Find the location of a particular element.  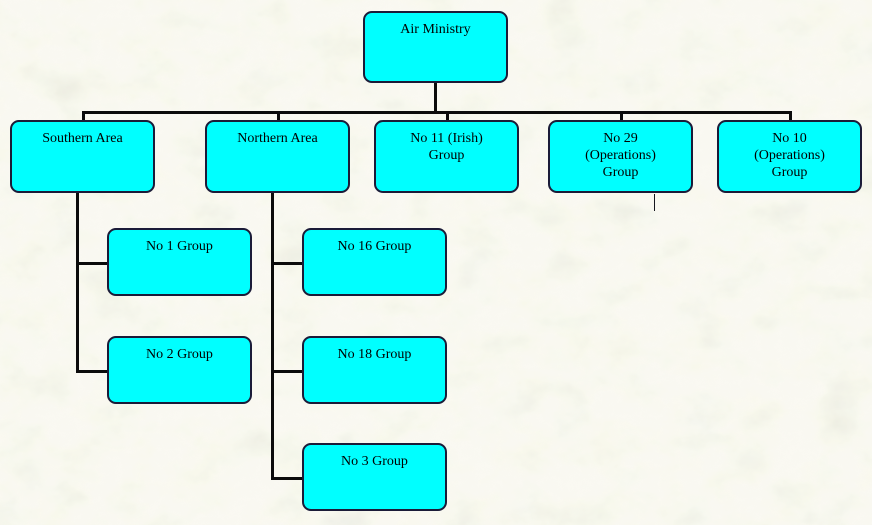

connector-branch-no18-group is located at coordinates (287, 371).